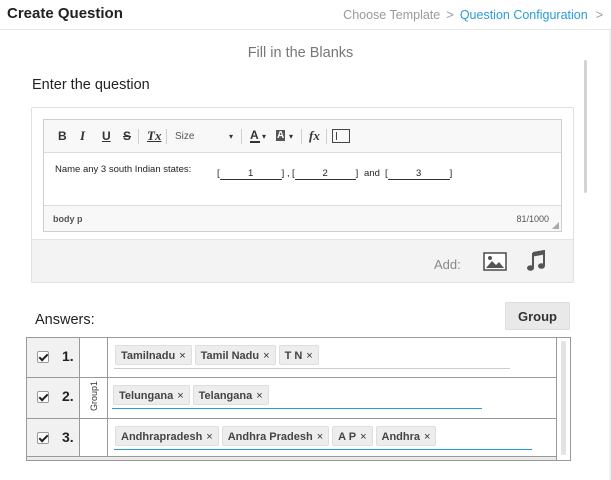 The image size is (611, 480). I want to click on answer-tag: Tamilnadu ×, so click(153, 355).